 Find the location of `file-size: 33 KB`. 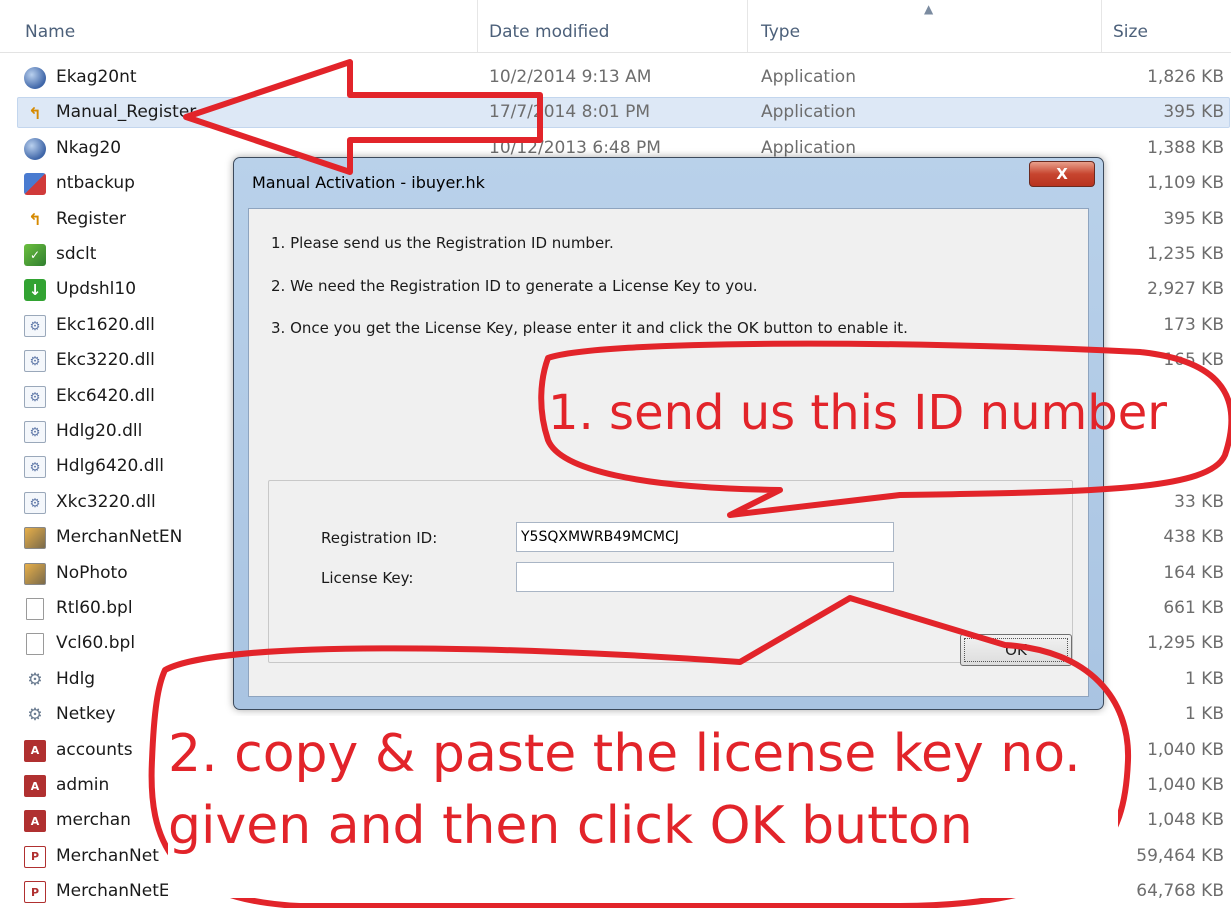

file-size: 33 KB is located at coordinates (1199, 501).